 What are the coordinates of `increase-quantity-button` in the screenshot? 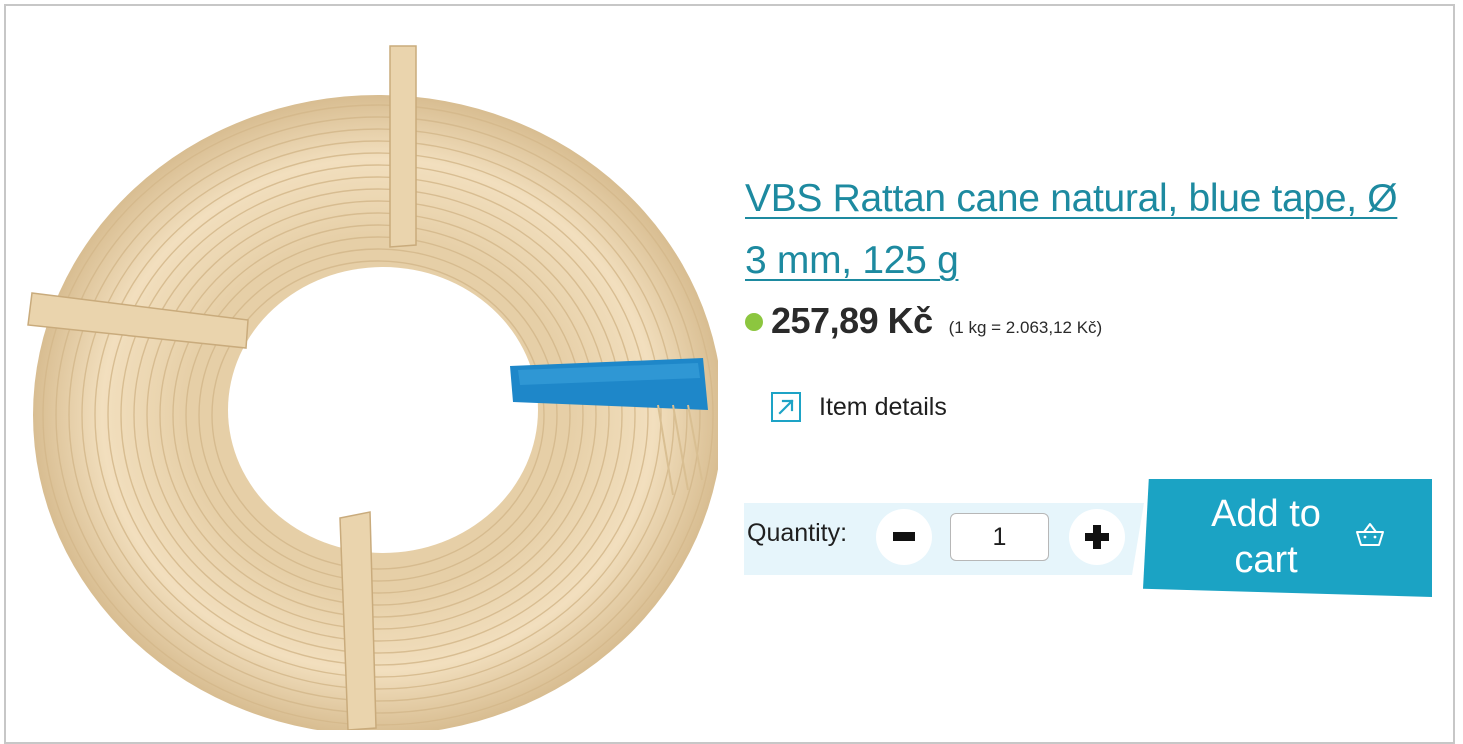 It's located at (1097, 537).